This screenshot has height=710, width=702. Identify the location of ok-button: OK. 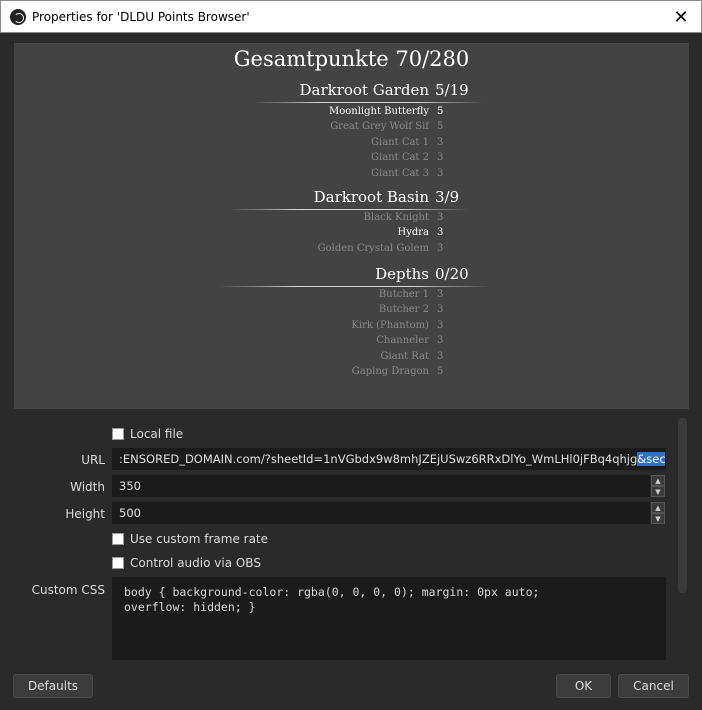
(583, 686).